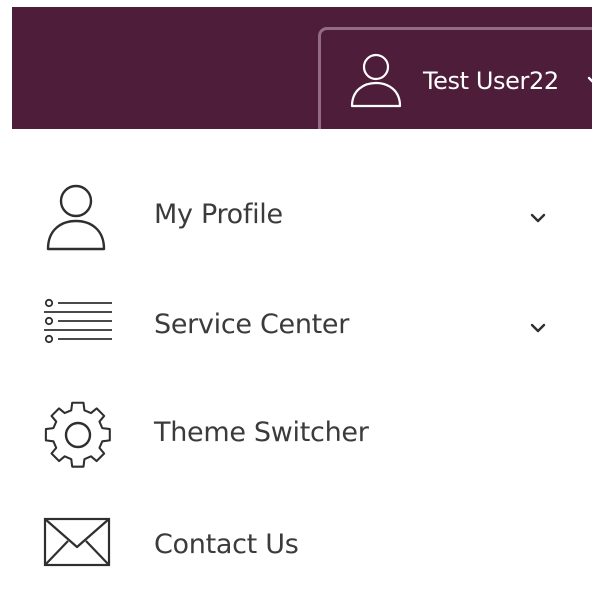  Describe the element at coordinates (226, 544) in the screenshot. I see `menu-item-label: Contact Us` at that location.